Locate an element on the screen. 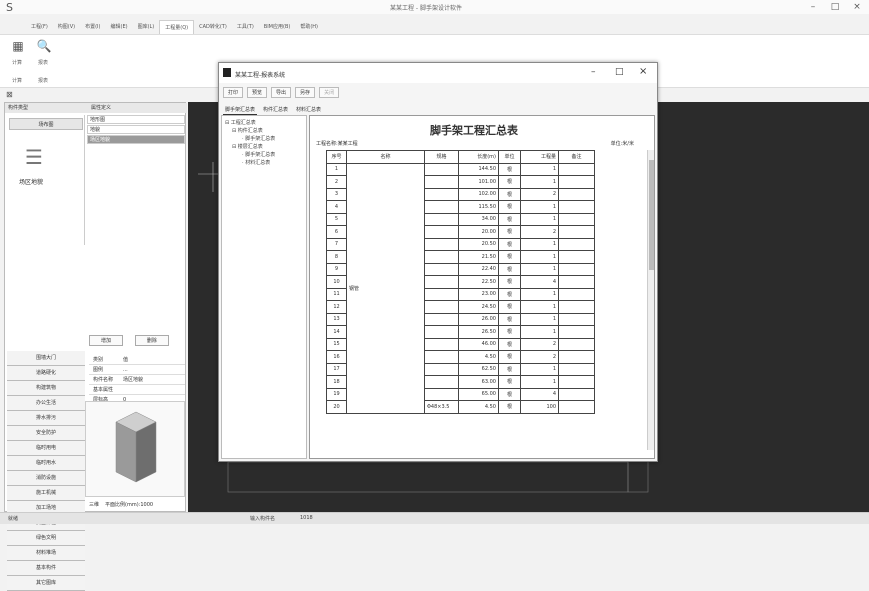 This screenshot has width=869, height=591. dialog-toolbar: 打印 预览 导出 另存 关闭 is located at coordinates (281, 92).